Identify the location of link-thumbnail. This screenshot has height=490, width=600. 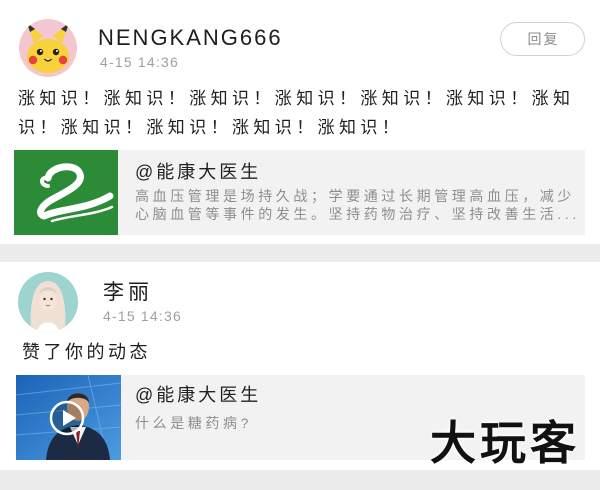
(66, 192).